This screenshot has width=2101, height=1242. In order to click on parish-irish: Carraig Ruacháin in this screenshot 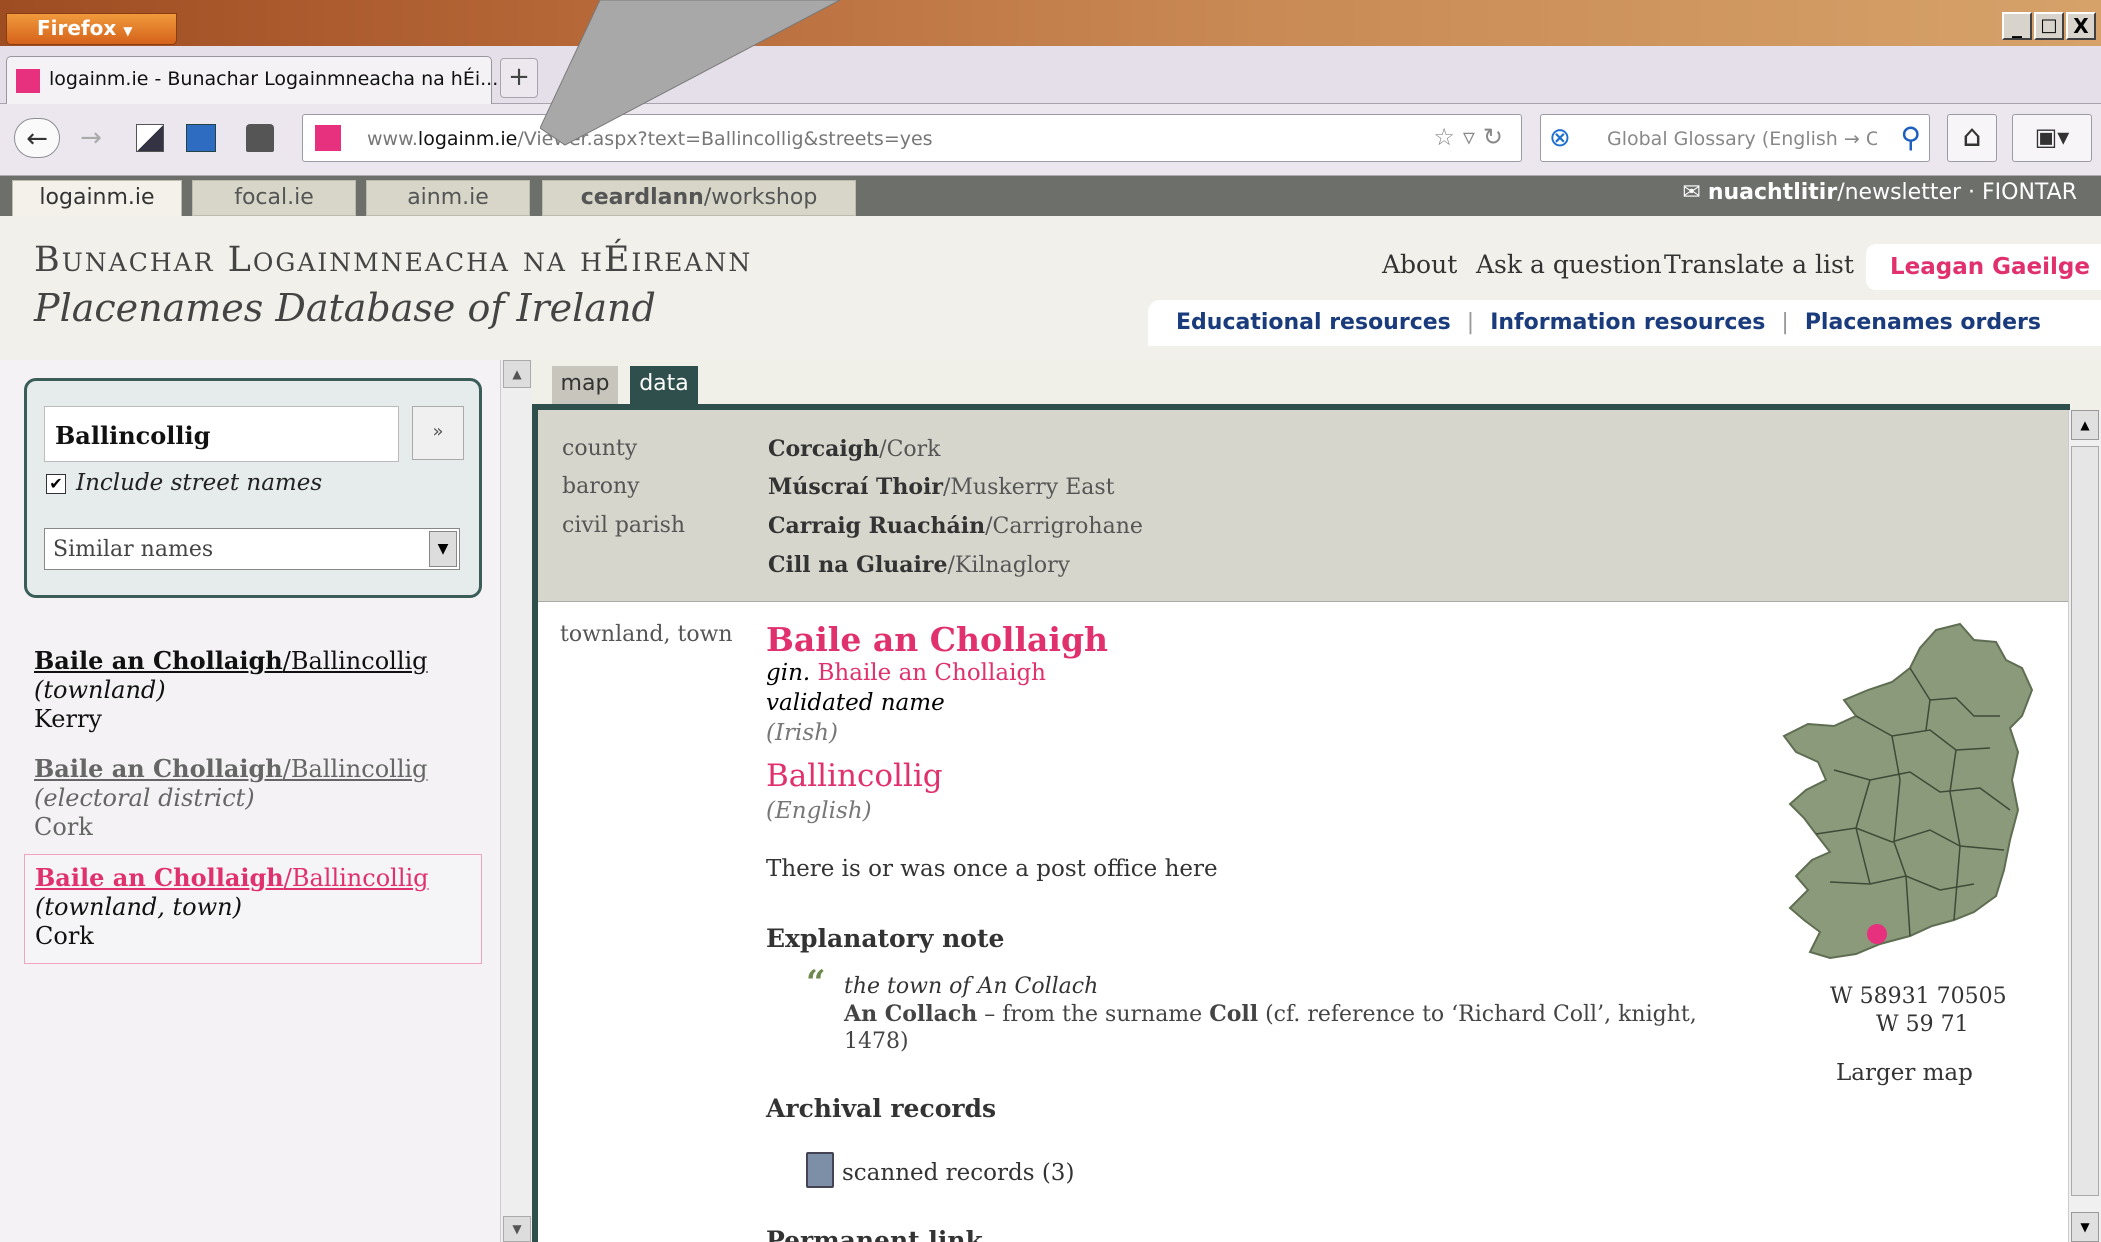, I will do `click(877, 526)`.